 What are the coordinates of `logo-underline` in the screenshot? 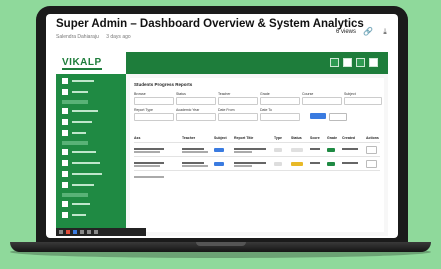 It's located at (82, 69).